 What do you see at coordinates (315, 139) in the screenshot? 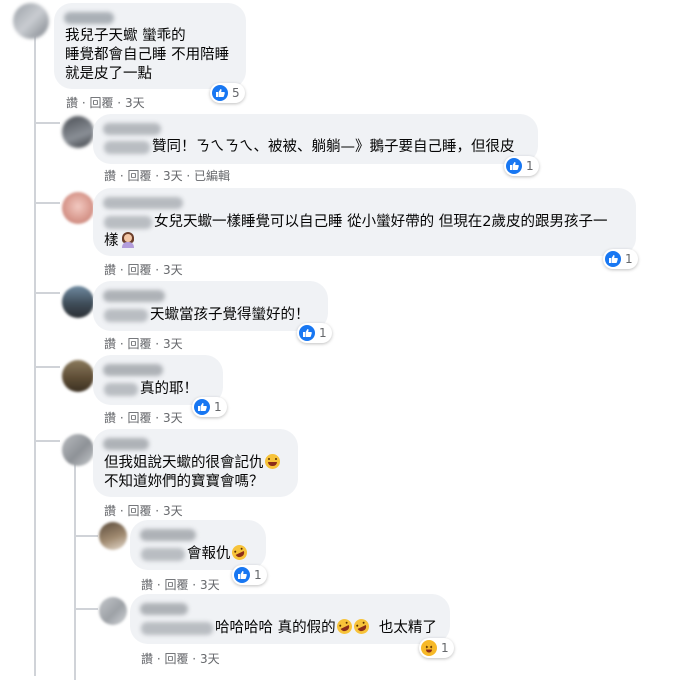
I see `comment-bubble: 贊同！ㄋㄟㄋㄟ、被被、躺躺—》鵝子要自己睡，但很皮` at bounding box center [315, 139].